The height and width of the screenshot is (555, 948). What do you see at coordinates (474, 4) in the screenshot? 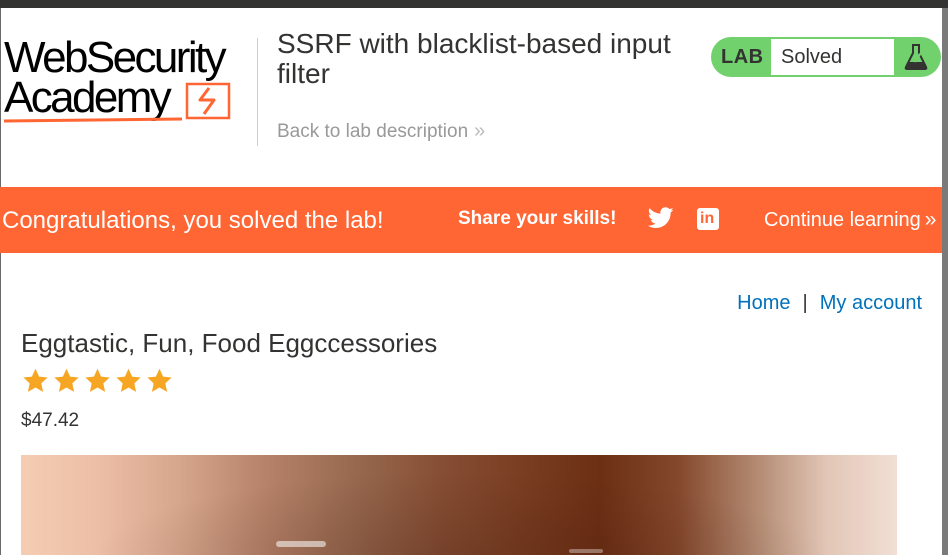
I see `window-top-bar` at bounding box center [474, 4].